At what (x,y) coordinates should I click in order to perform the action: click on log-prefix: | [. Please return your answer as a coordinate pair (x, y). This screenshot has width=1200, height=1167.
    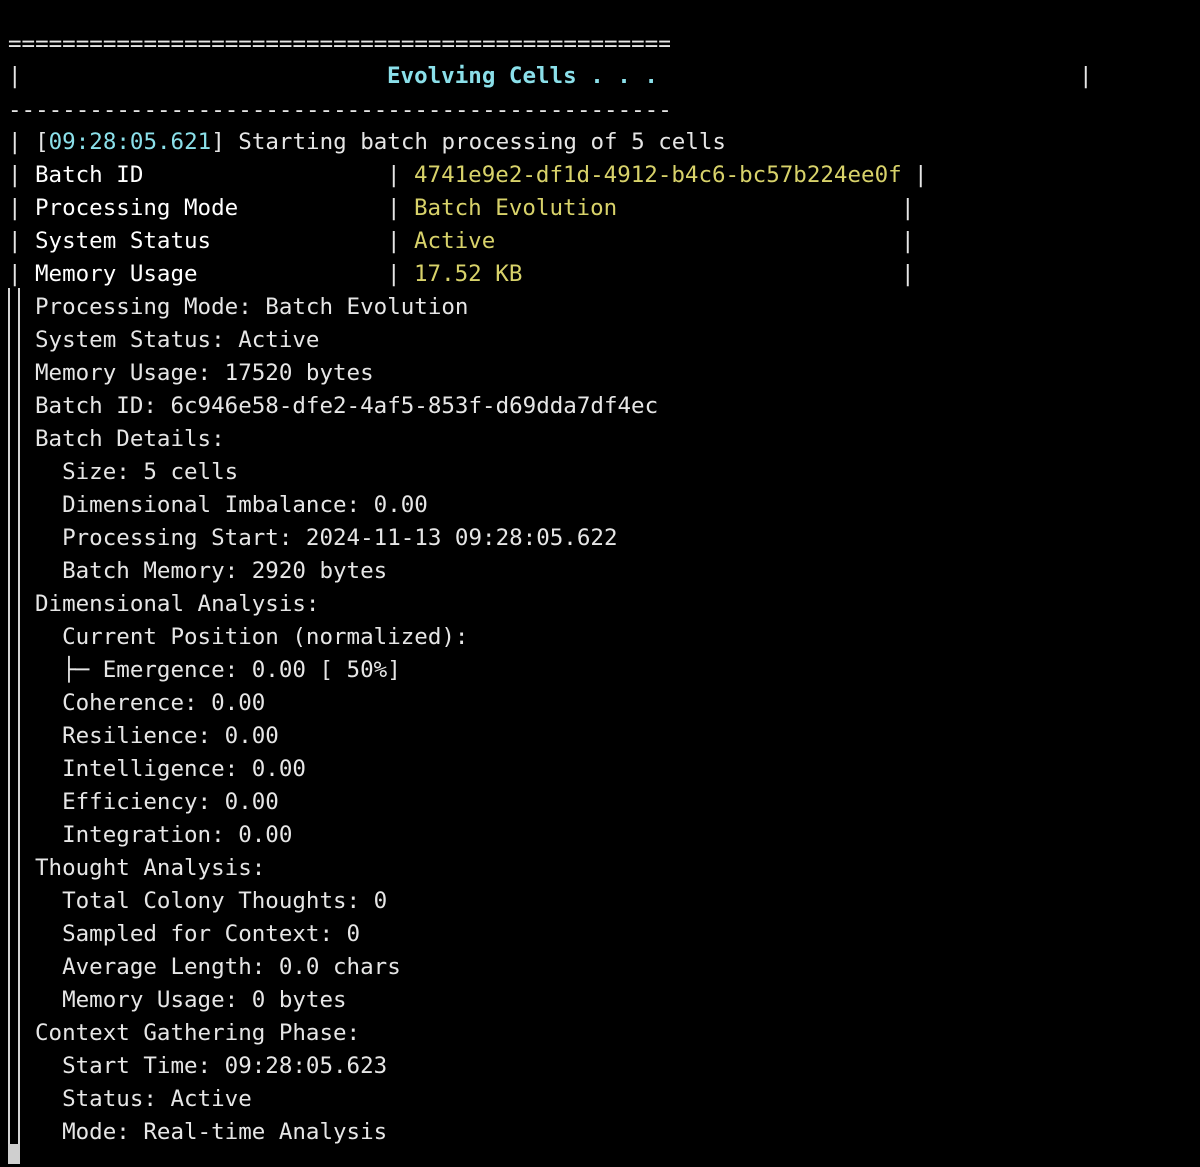
    Looking at the image, I should click on (28, 142).